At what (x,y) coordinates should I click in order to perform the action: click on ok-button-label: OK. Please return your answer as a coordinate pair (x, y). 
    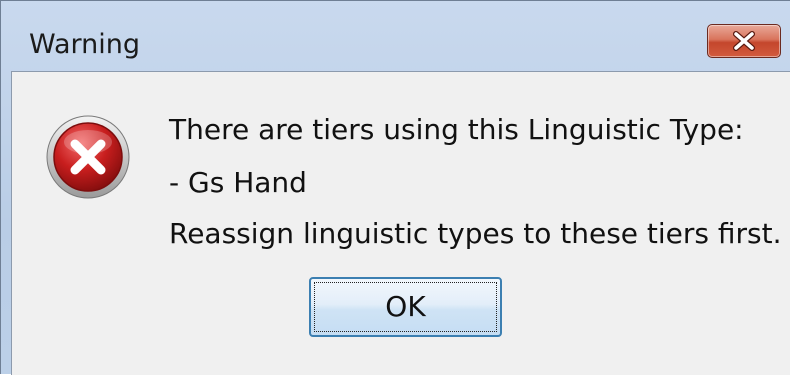
    Looking at the image, I should click on (405, 306).